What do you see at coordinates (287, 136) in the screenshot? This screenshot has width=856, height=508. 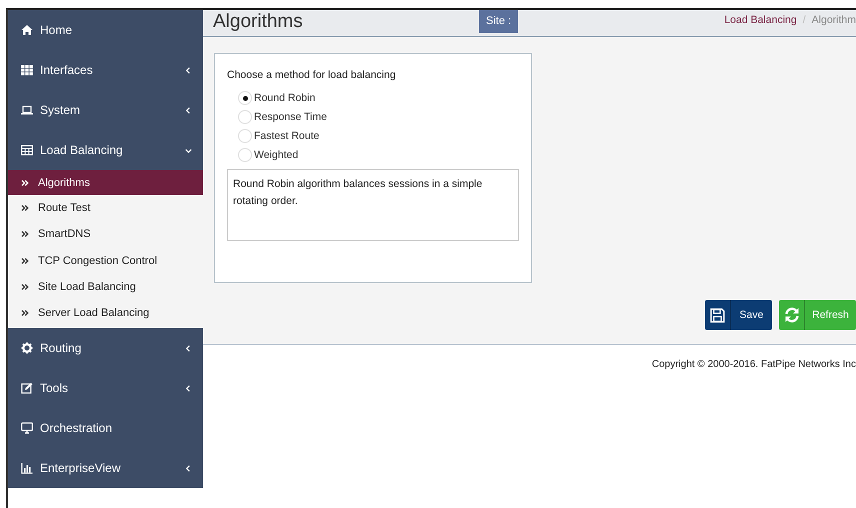 I see `option-label: Fastest Route` at bounding box center [287, 136].